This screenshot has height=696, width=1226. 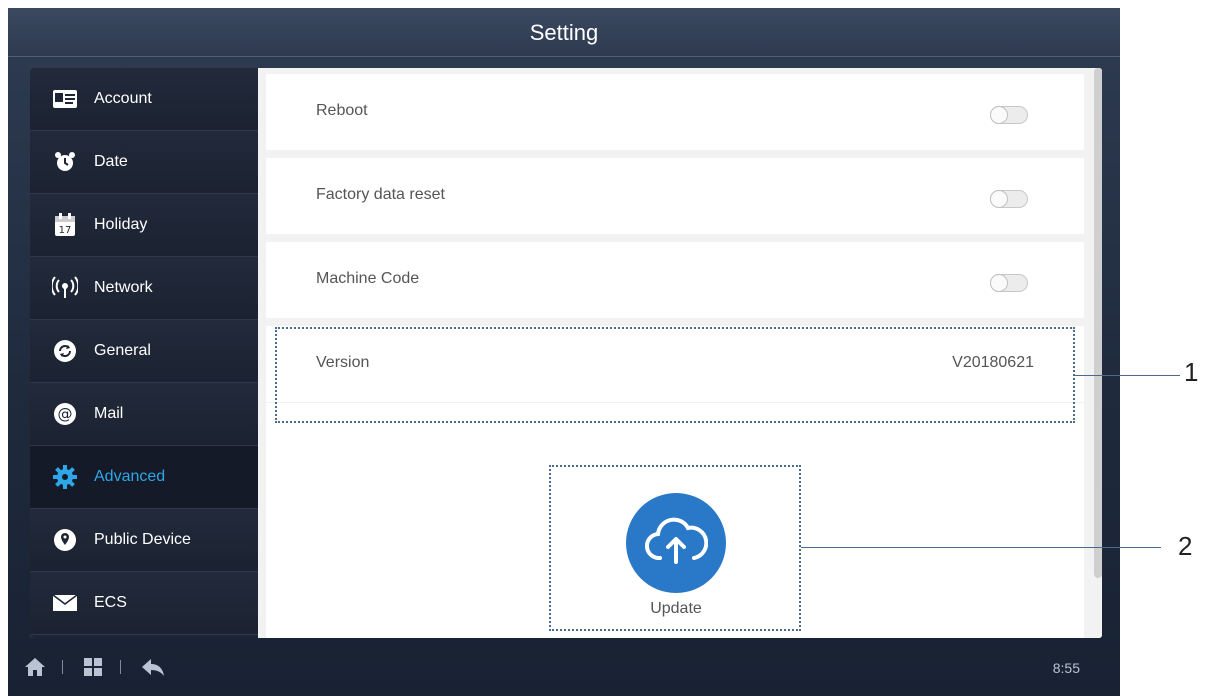 I want to click on reboot-label: Reboot, so click(x=342, y=110).